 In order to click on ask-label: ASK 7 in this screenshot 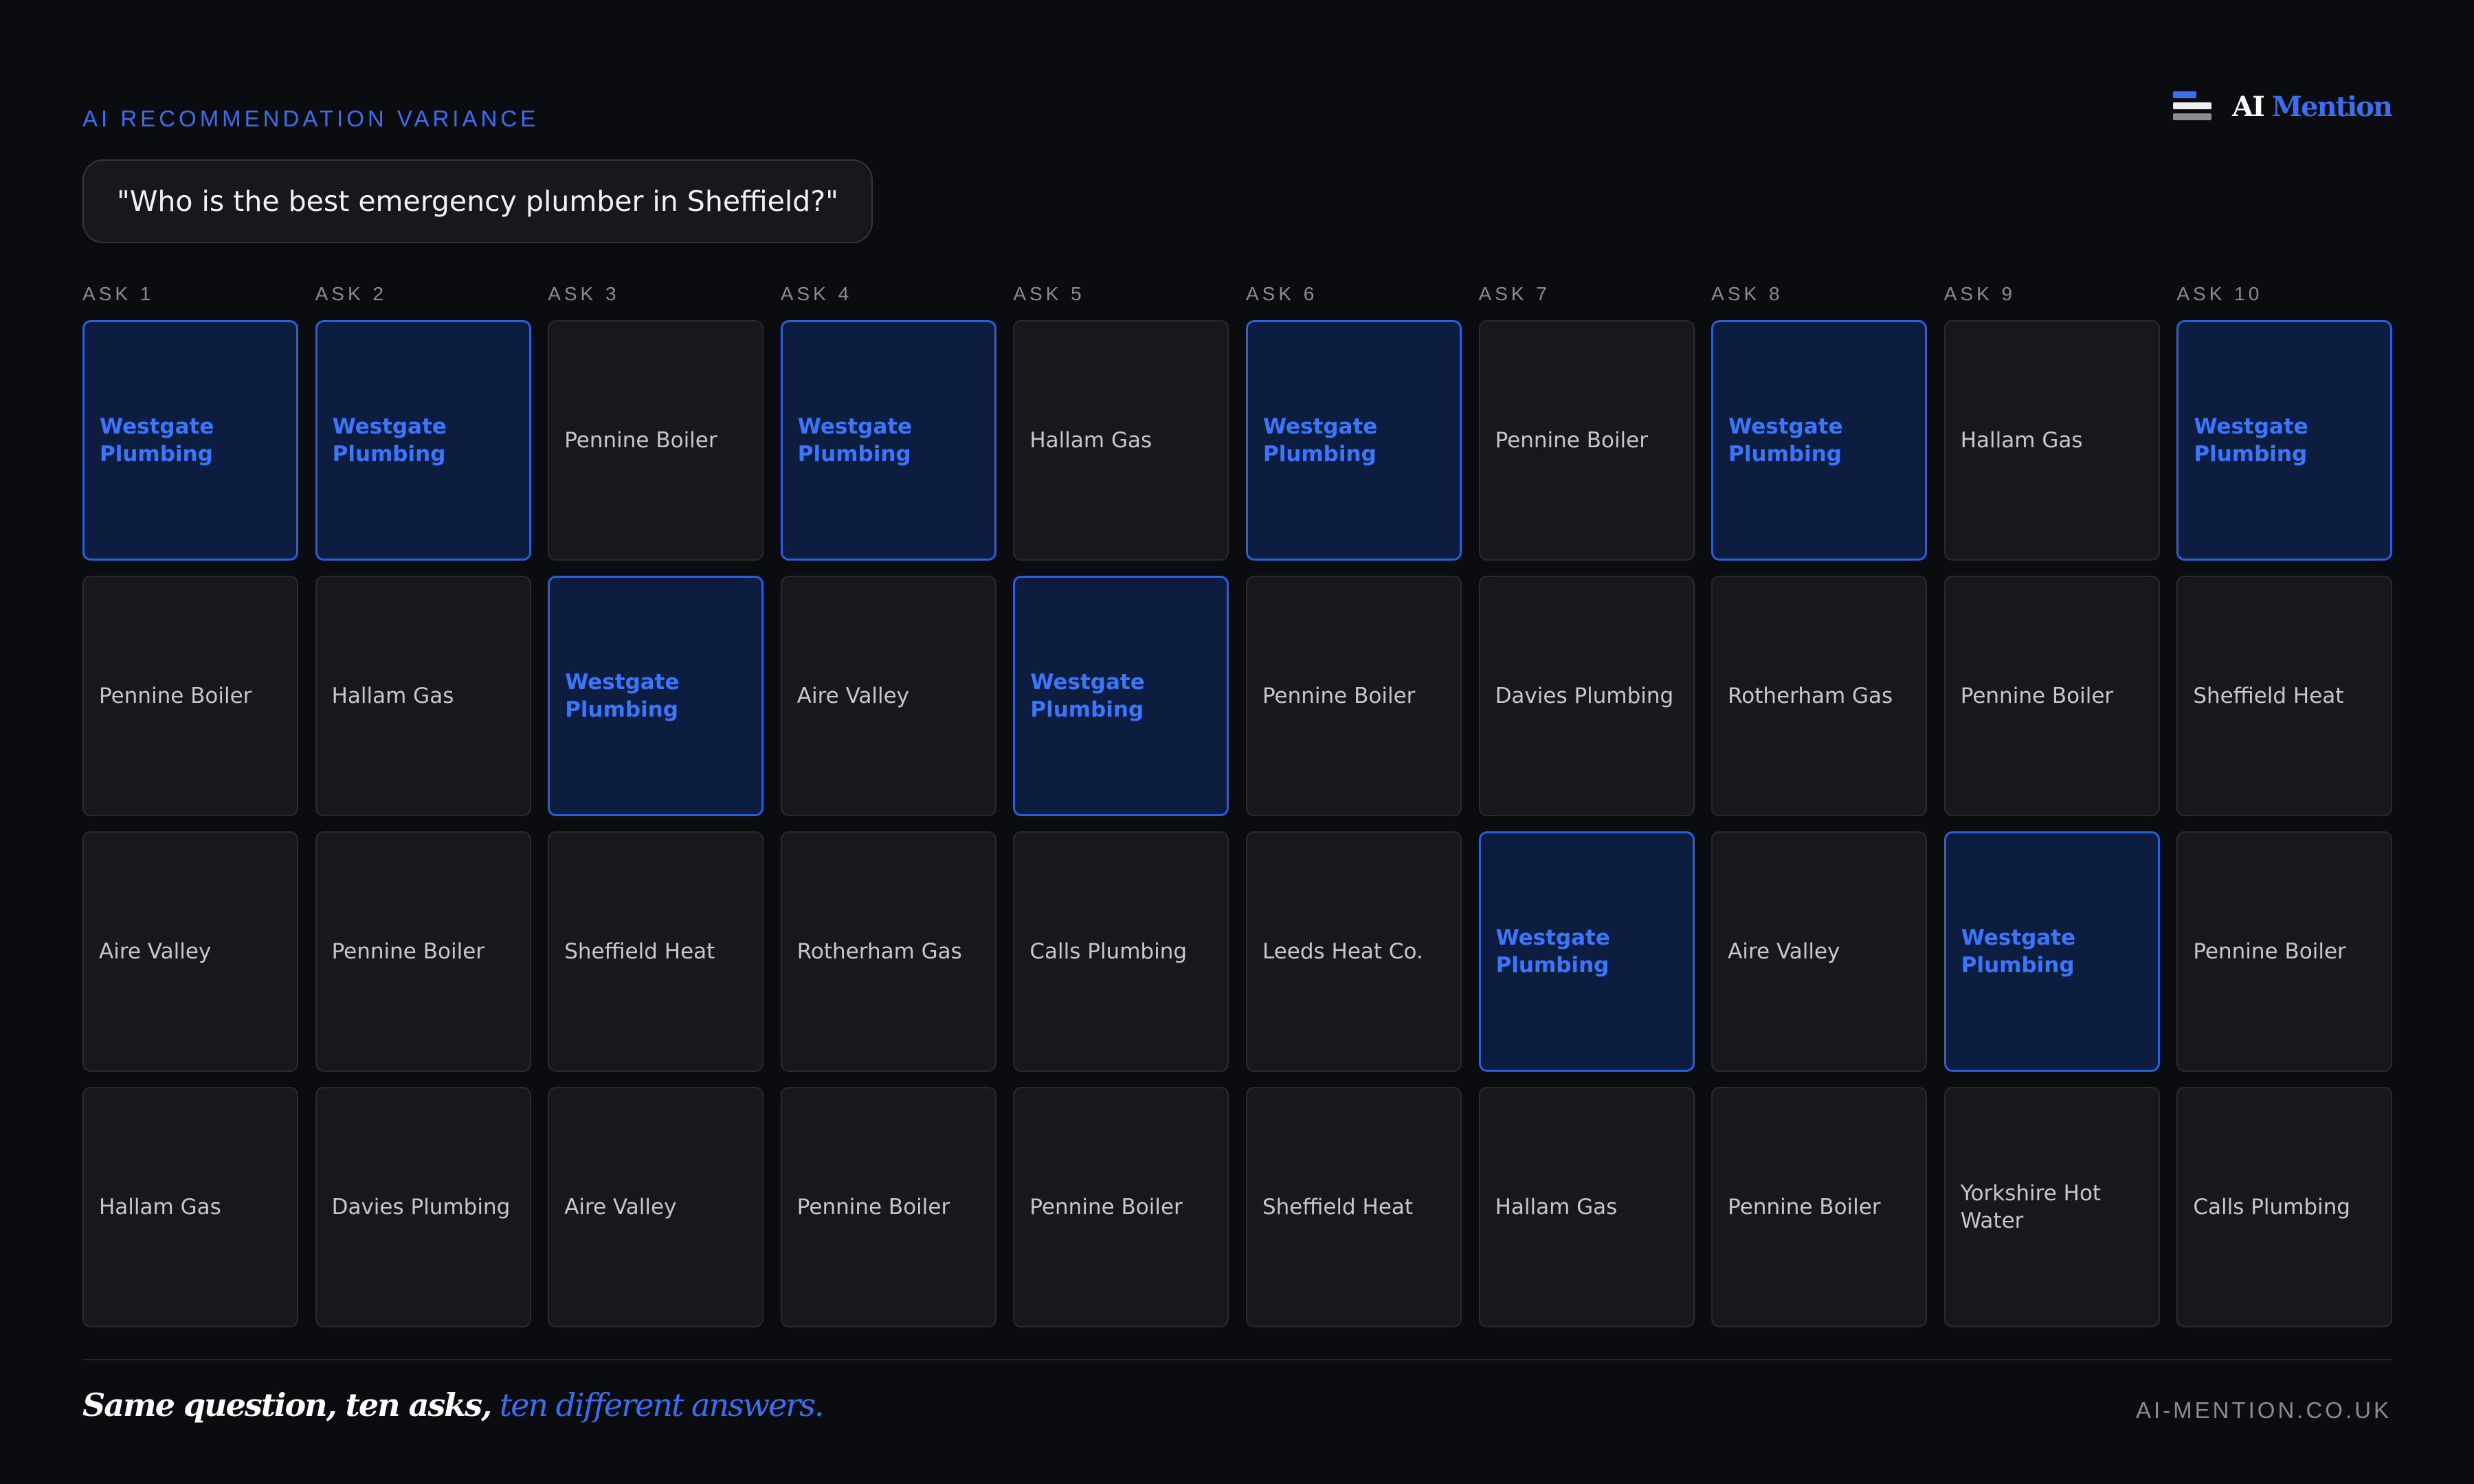, I will do `click(1514, 293)`.